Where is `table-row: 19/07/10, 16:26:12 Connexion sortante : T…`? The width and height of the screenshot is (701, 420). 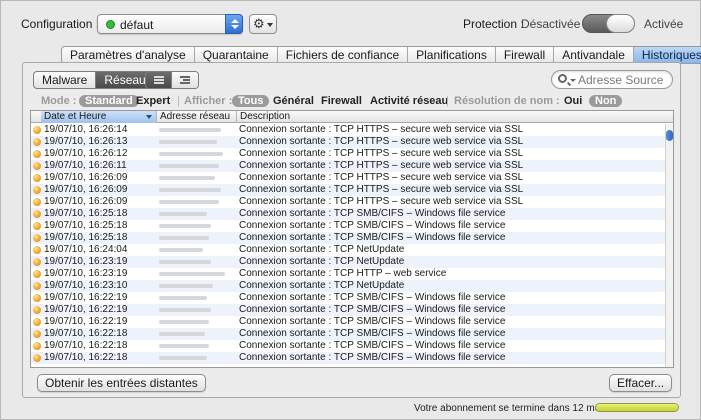 table-row: 19/07/10, 16:26:12 Connexion sortante : T… is located at coordinates (349, 154).